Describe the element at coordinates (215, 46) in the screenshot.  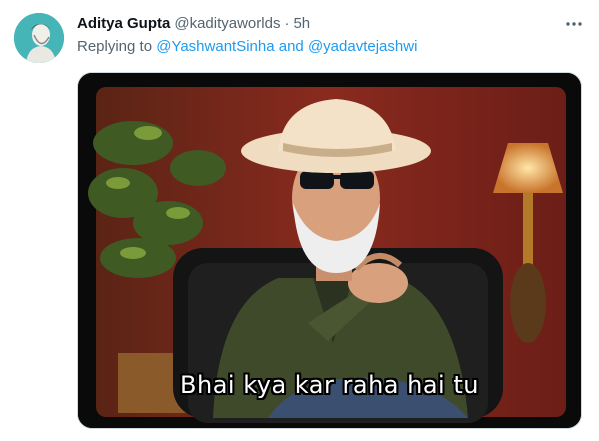
I see `mention-link-1: @YashwantSinha` at that location.